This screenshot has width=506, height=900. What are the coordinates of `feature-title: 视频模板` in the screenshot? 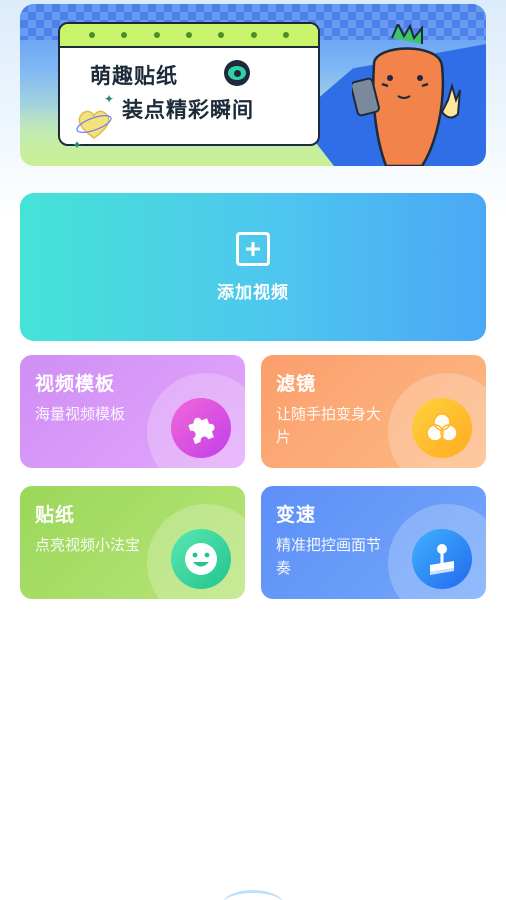 It's located at (75, 384).